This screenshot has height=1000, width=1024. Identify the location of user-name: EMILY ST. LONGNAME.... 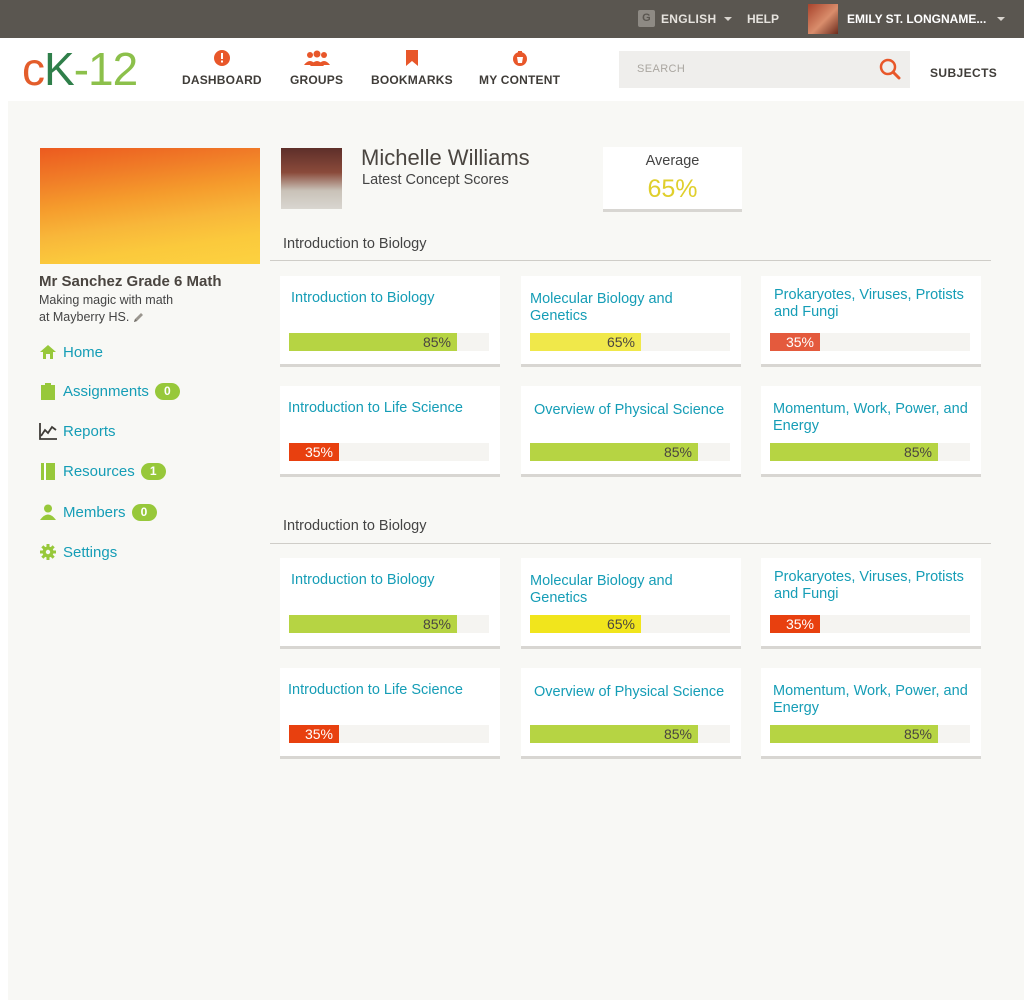
(917, 19).